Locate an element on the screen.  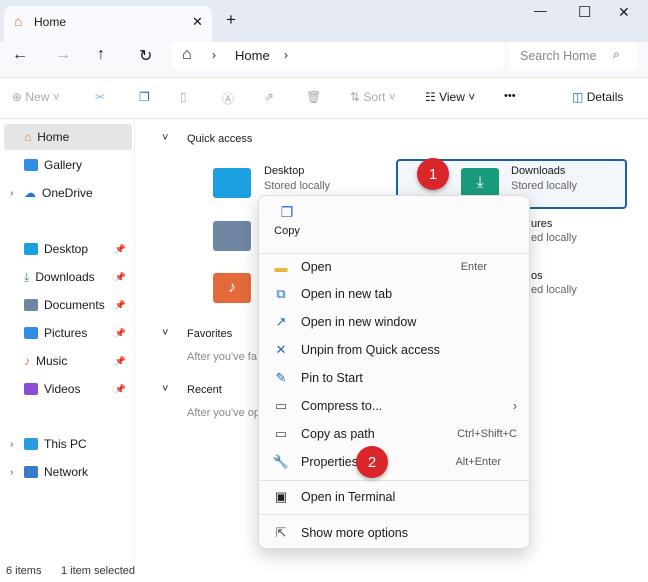
more-options-button: ••• is located at coordinates (510, 96).